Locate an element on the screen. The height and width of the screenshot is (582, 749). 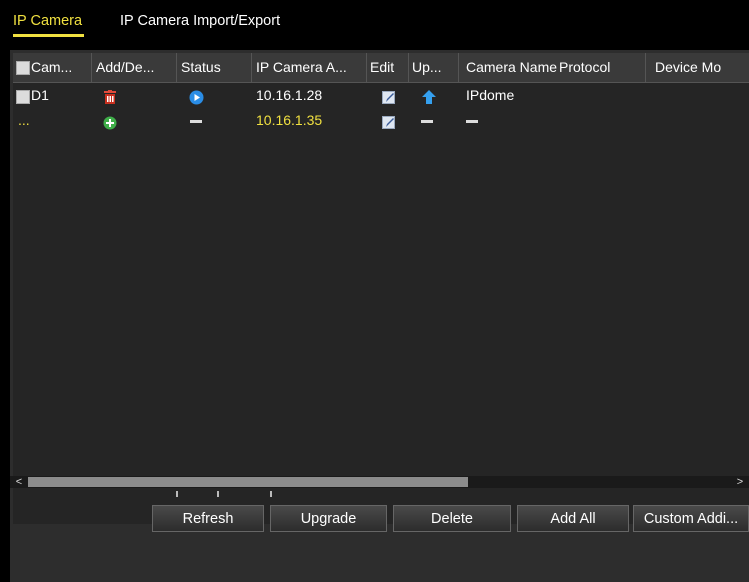
table-row: ... 10.16.1.35 is located at coordinates (381, 120).